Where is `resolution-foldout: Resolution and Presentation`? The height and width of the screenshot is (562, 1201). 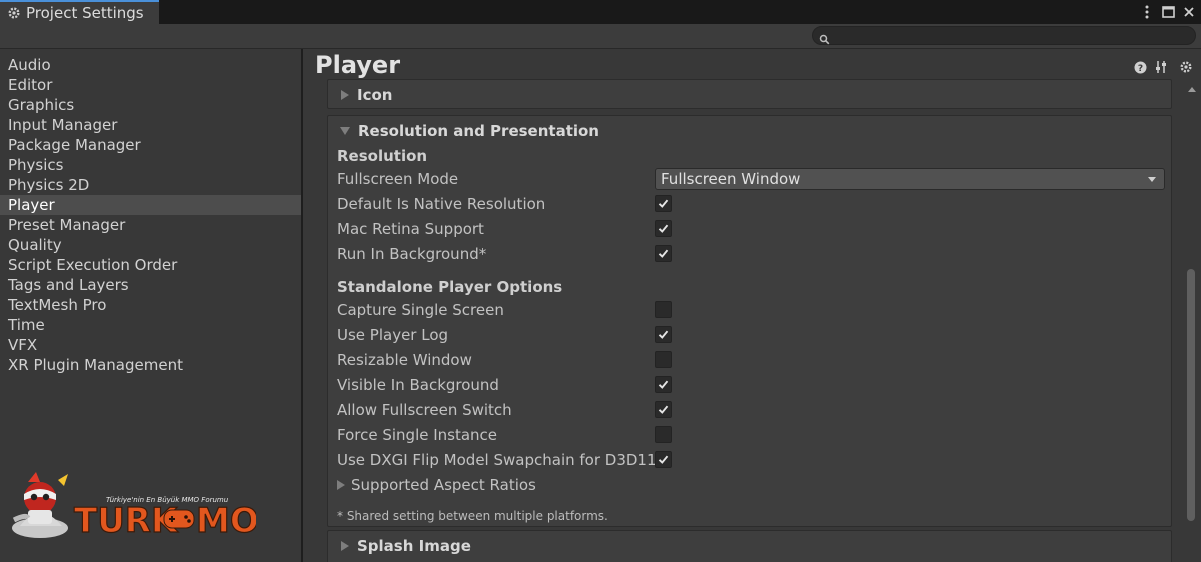
resolution-foldout: Resolution and Presentation is located at coordinates (749, 131).